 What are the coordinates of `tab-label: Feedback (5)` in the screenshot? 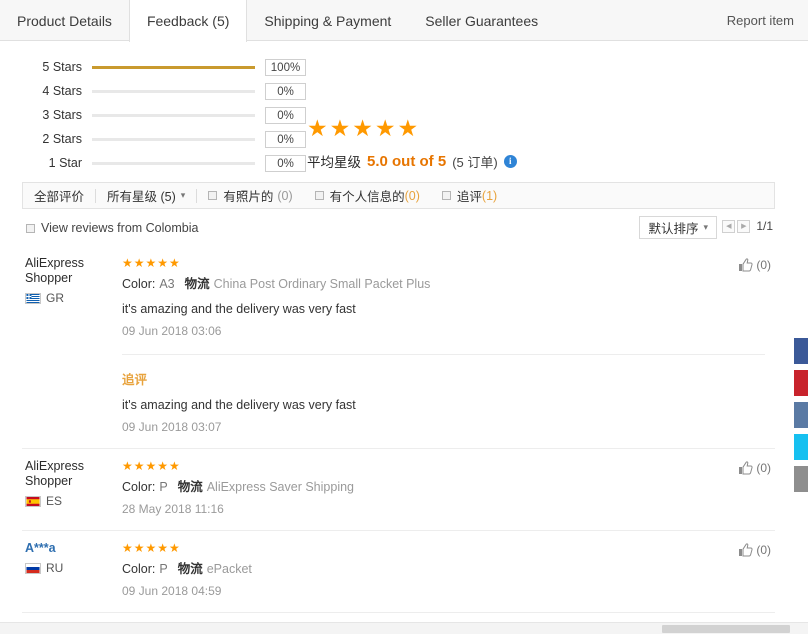 It's located at (188, 21).